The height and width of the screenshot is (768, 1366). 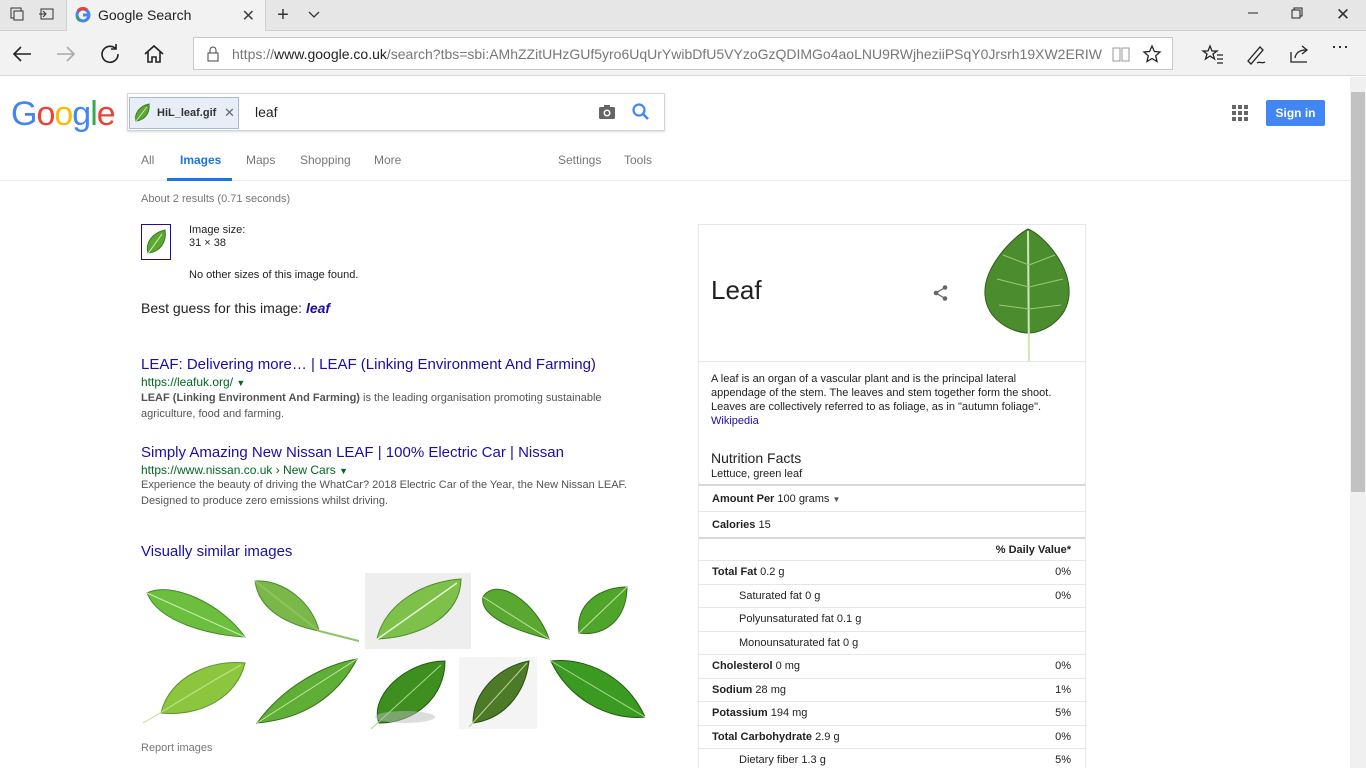 I want to click on report-images-link: Report images, so click(x=177, y=748).